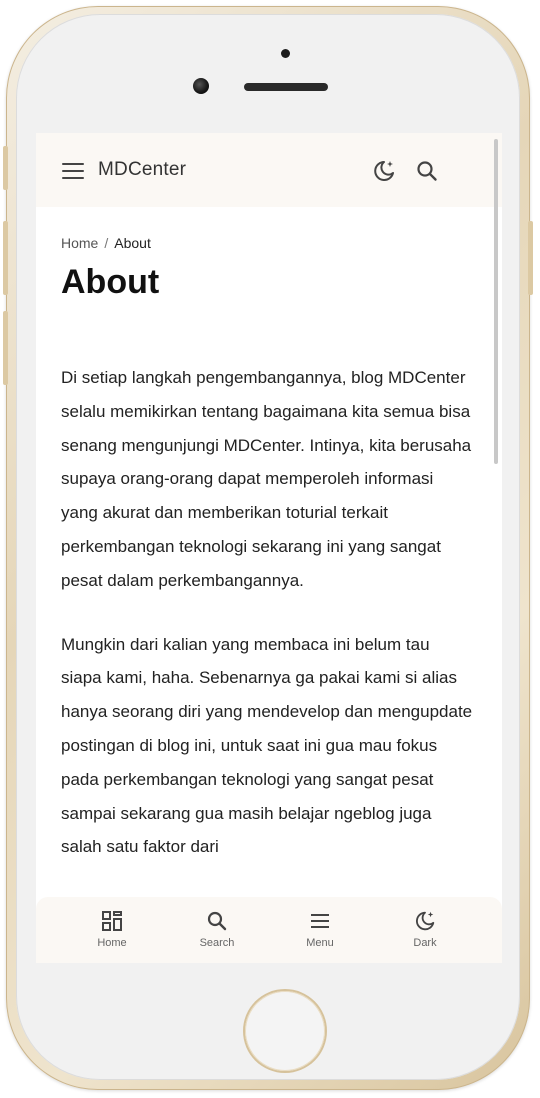 This screenshot has width=540, height=1098. I want to click on nav-item-search: Search, so click(217, 933).